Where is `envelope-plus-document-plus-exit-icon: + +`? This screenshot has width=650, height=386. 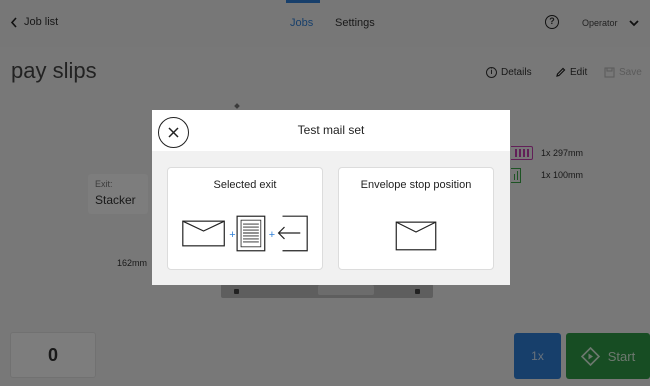 envelope-plus-document-plus-exit-icon: + + is located at coordinates (245, 233).